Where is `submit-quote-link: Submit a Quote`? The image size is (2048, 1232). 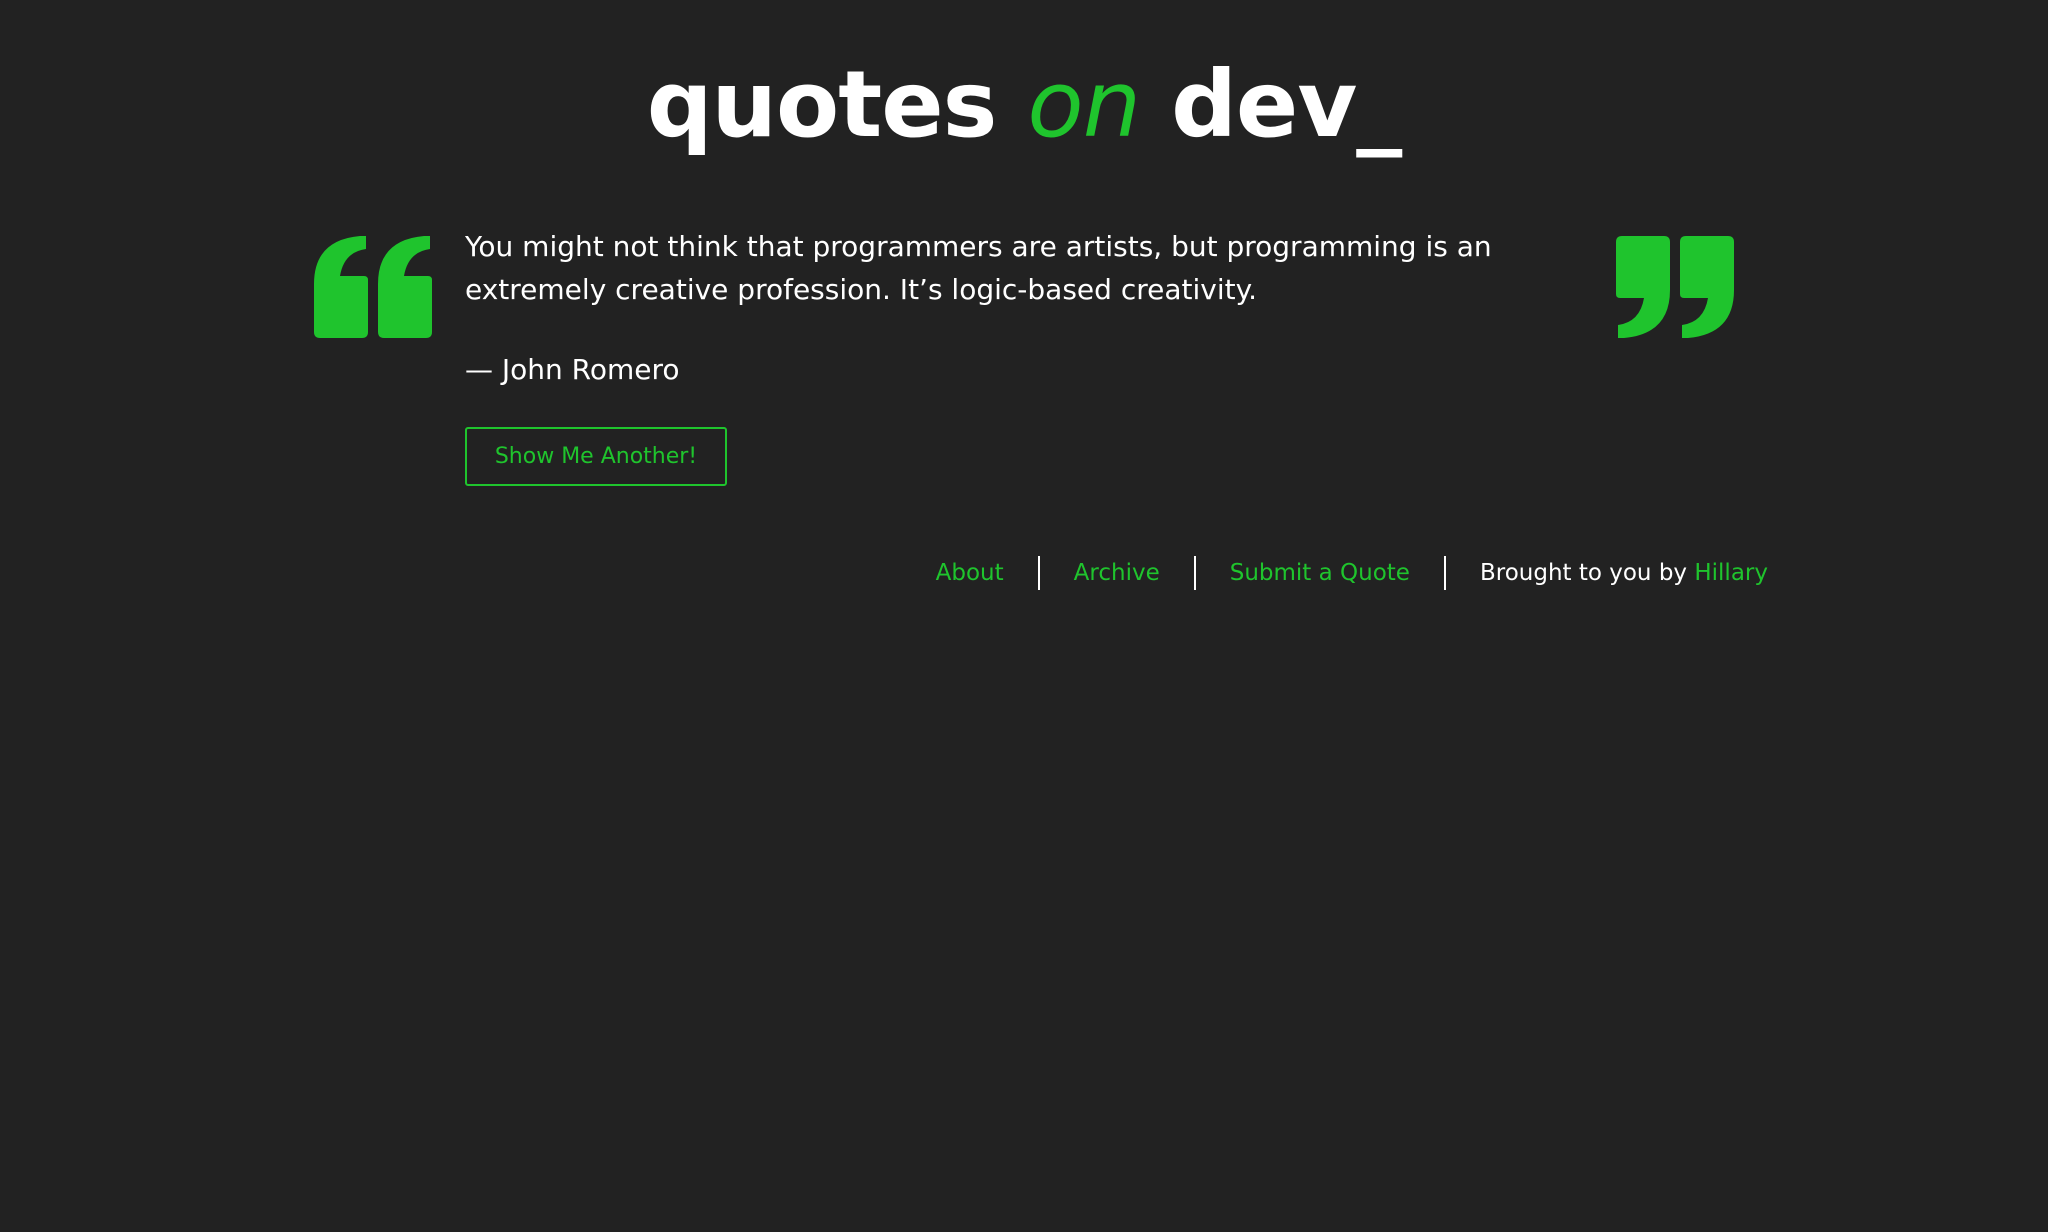
submit-quote-link: Submit a Quote is located at coordinates (1320, 573).